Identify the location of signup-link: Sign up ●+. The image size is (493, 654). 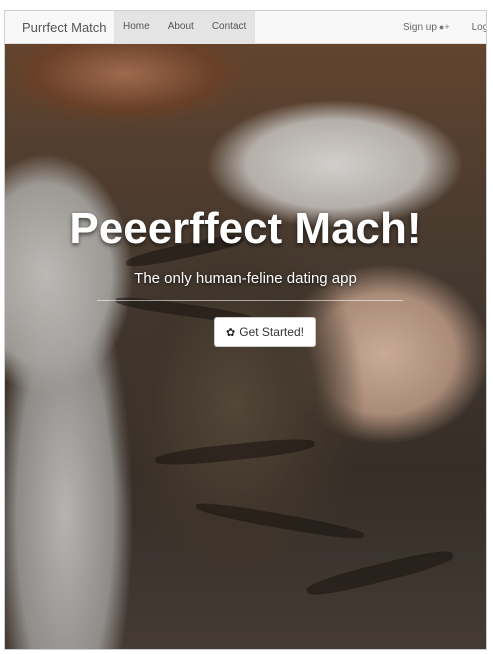
(426, 27).